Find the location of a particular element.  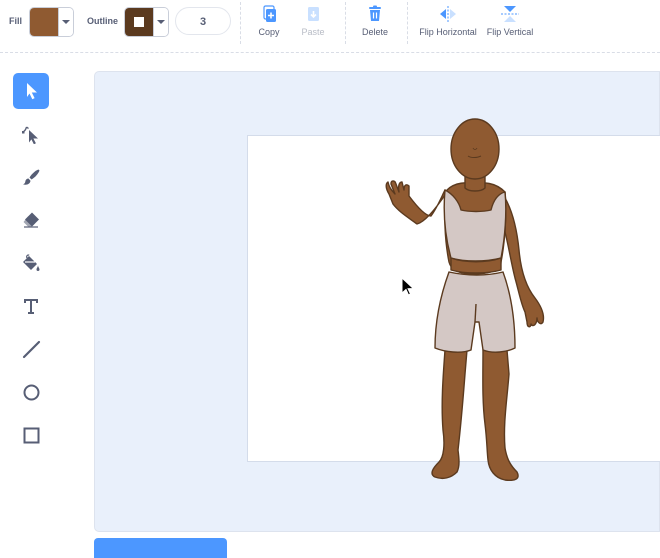

copy-label: Copy is located at coordinates (269, 32).